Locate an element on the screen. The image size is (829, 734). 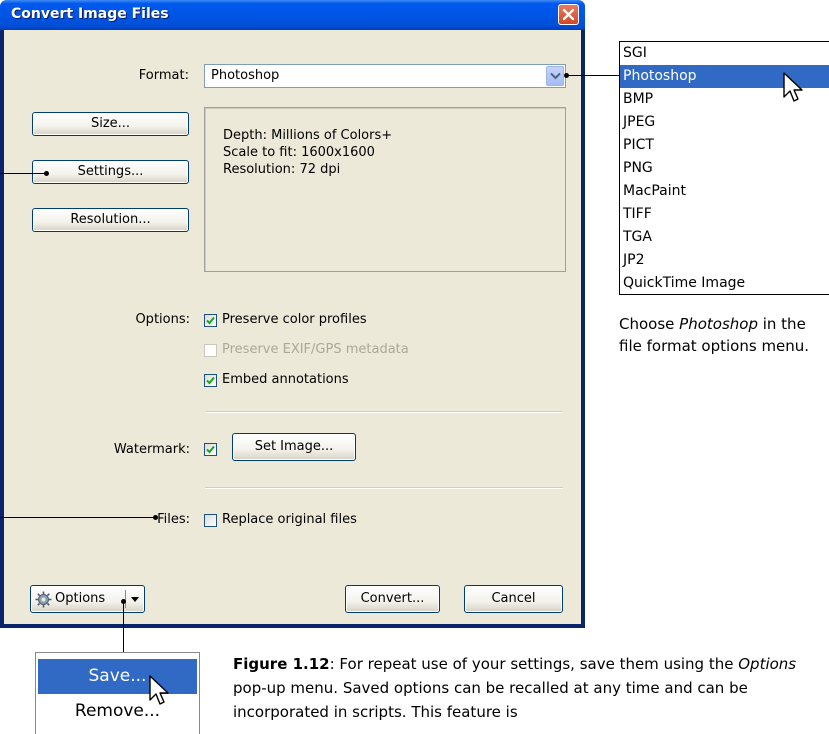
format-item-pict: PICT is located at coordinates (724, 145).